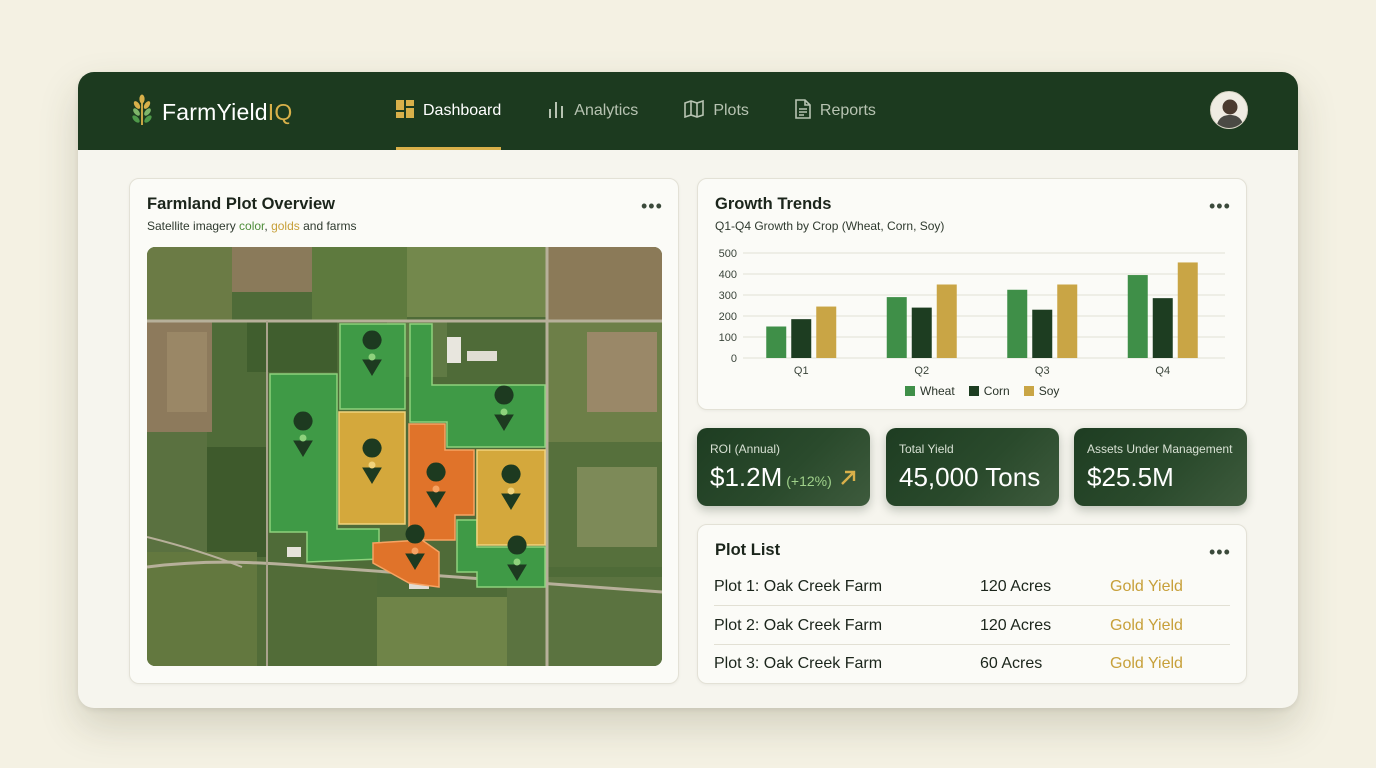 Image resolution: width=1376 pixels, height=768 pixels. I want to click on plot-name: Plot 2: Oak Creek Farm, so click(798, 625).